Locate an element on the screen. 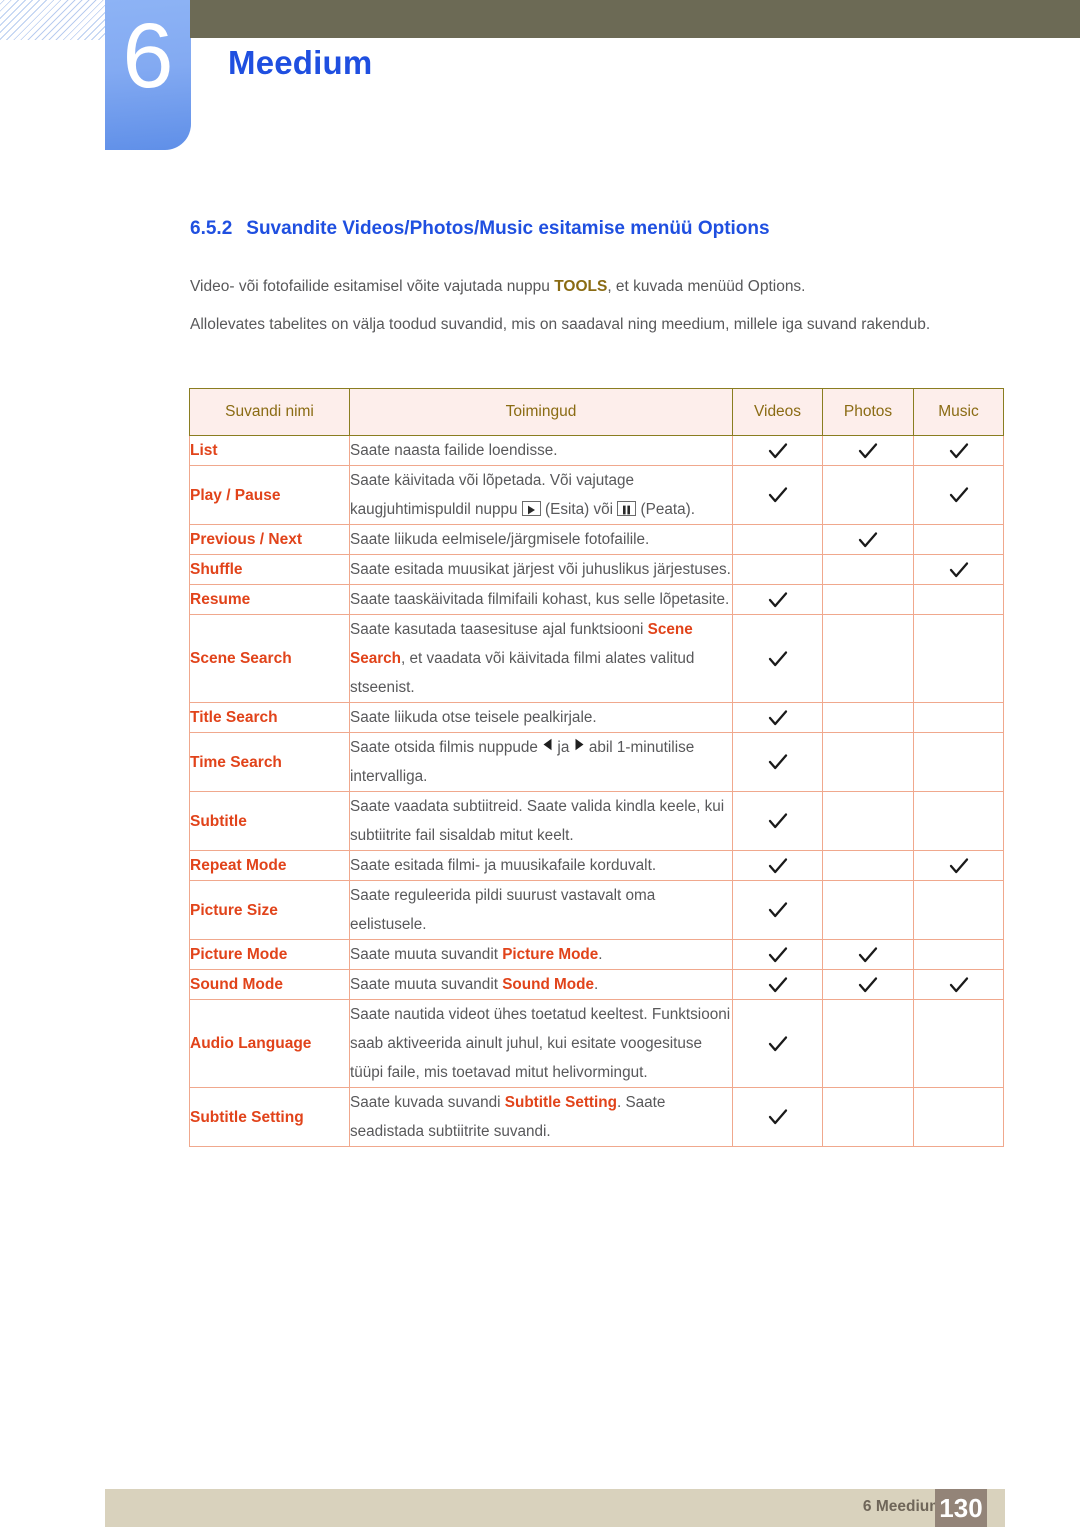  hatch-decoration is located at coordinates (56, 20).